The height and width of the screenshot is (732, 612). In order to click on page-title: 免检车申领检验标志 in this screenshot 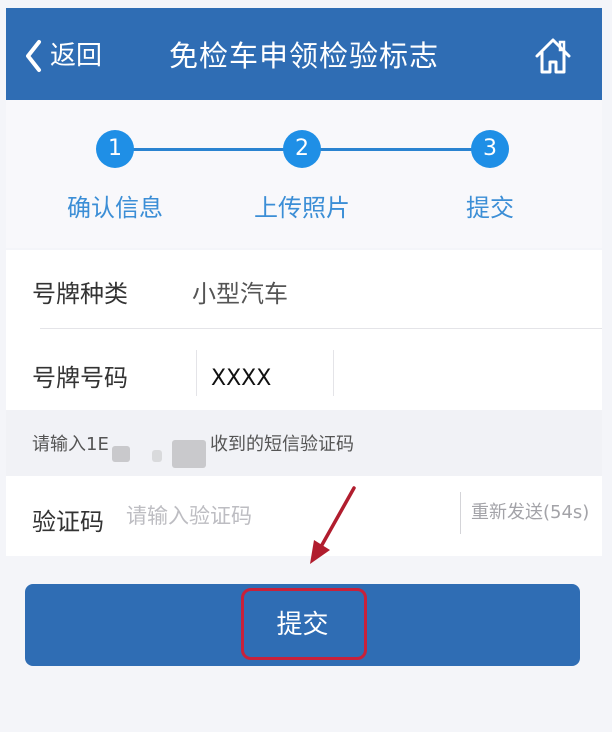, I will do `click(303, 56)`.